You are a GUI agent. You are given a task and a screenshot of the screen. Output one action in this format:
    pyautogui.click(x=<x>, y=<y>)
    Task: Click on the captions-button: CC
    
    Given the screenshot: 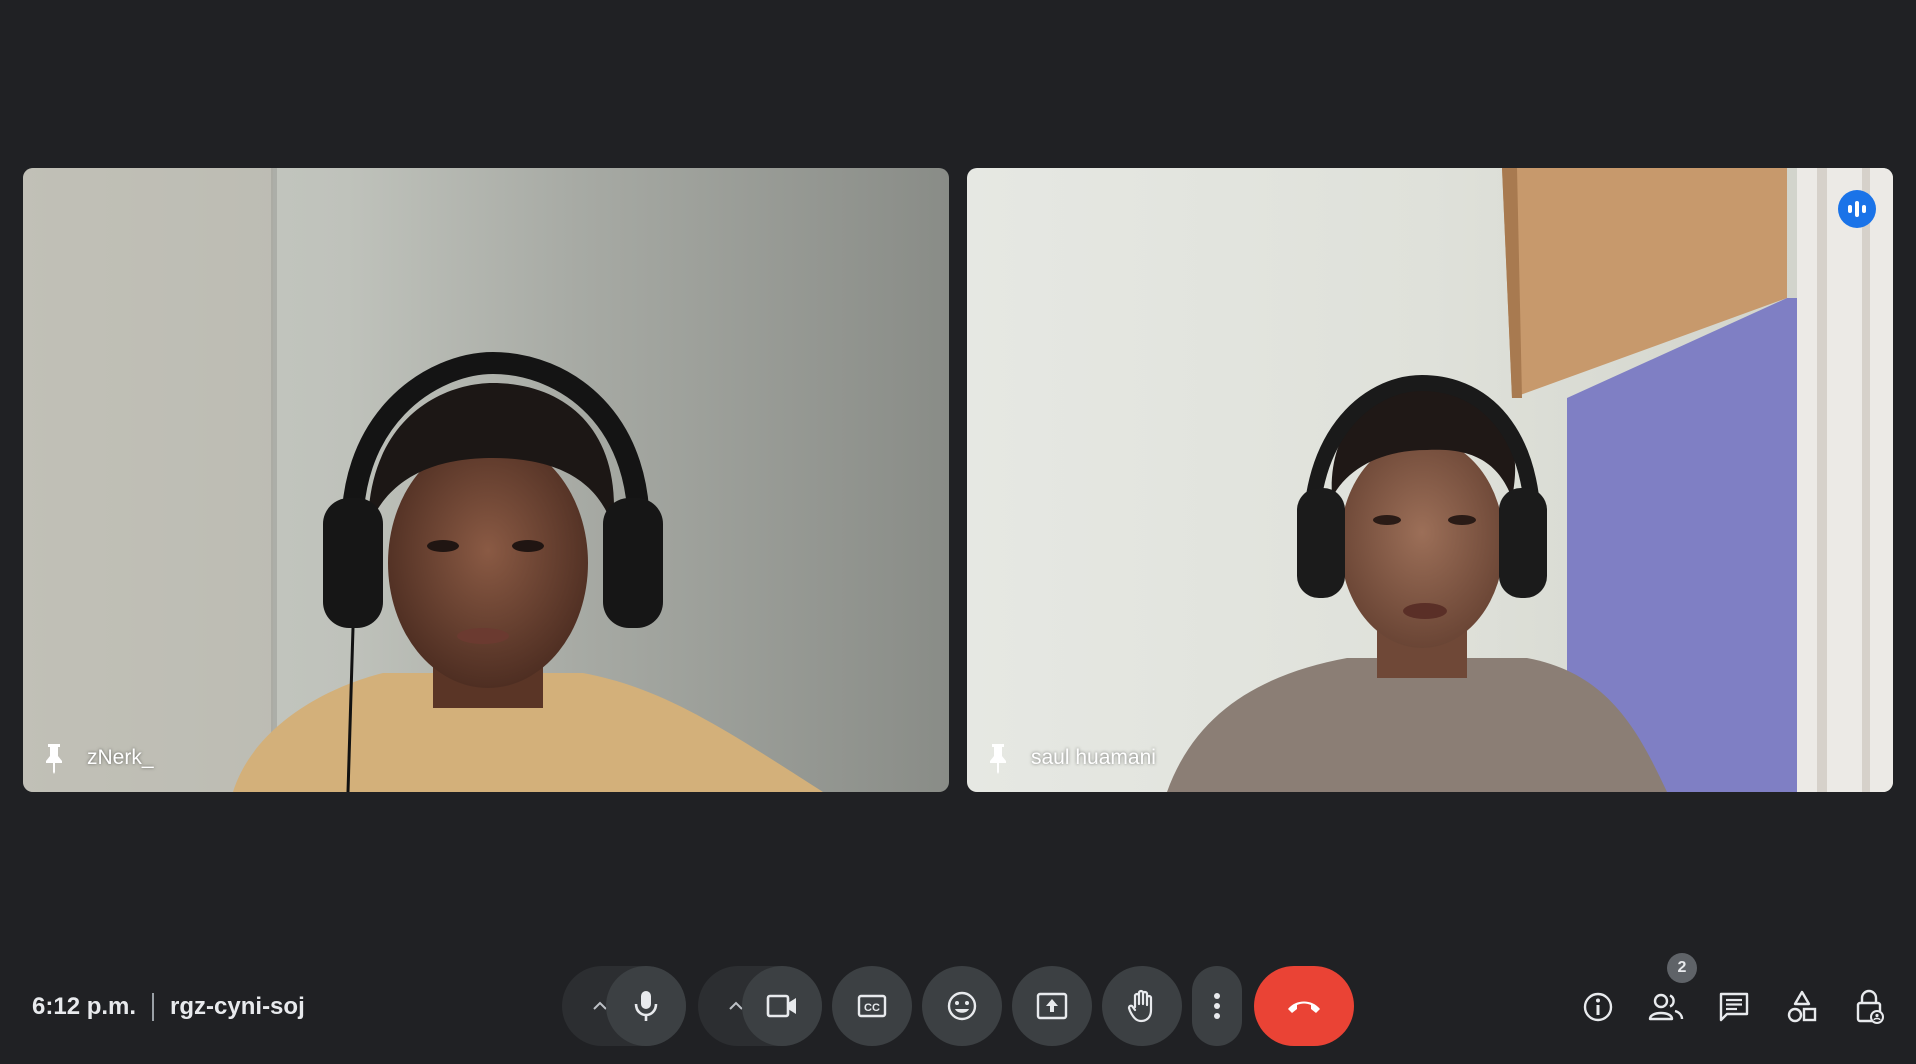 What is the action you would take?
    pyautogui.click(x=872, y=1006)
    